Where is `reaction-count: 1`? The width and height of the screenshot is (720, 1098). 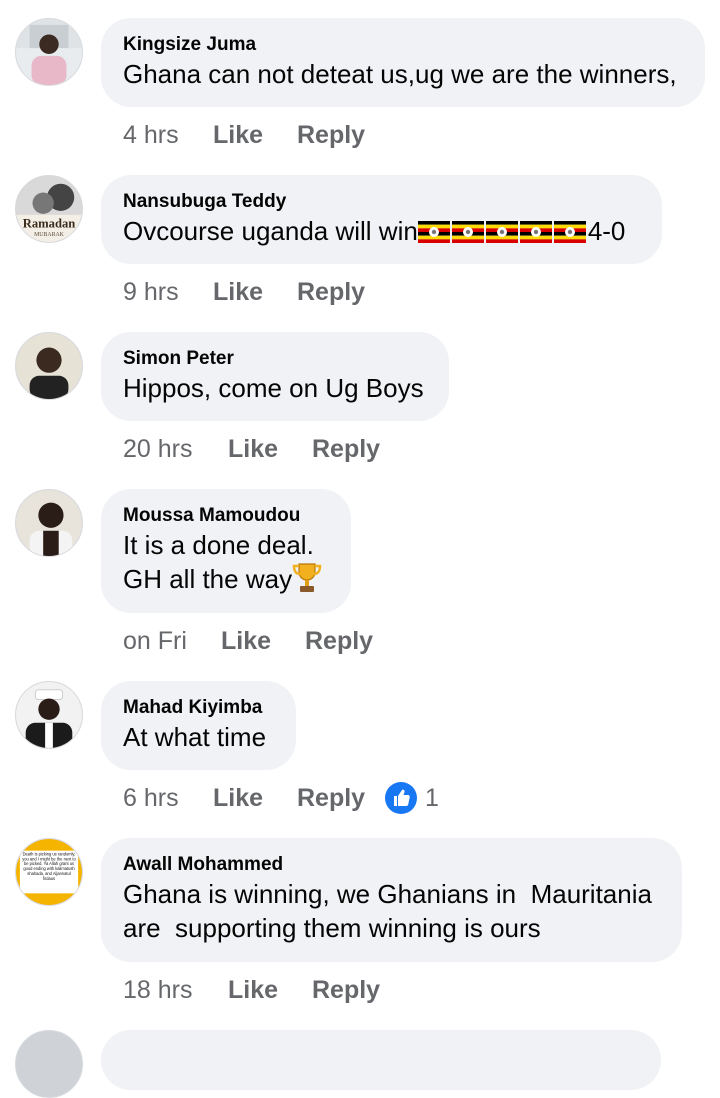 reaction-count: 1 is located at coordinates (432, 798).